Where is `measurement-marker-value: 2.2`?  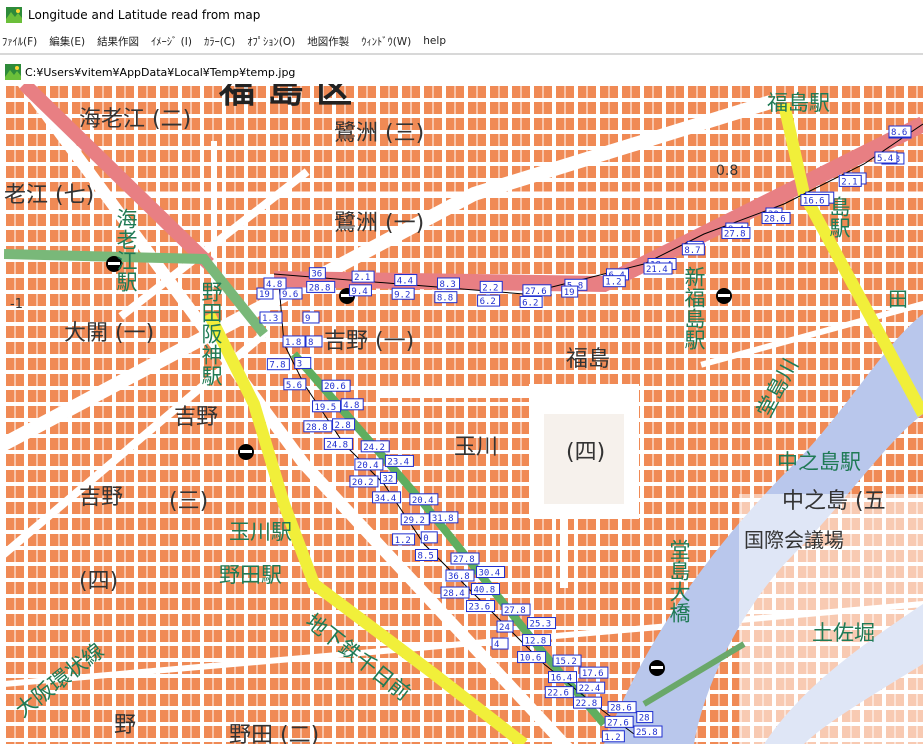
measurement-marker-value: 2.2 is located at coordinates (490, 288).